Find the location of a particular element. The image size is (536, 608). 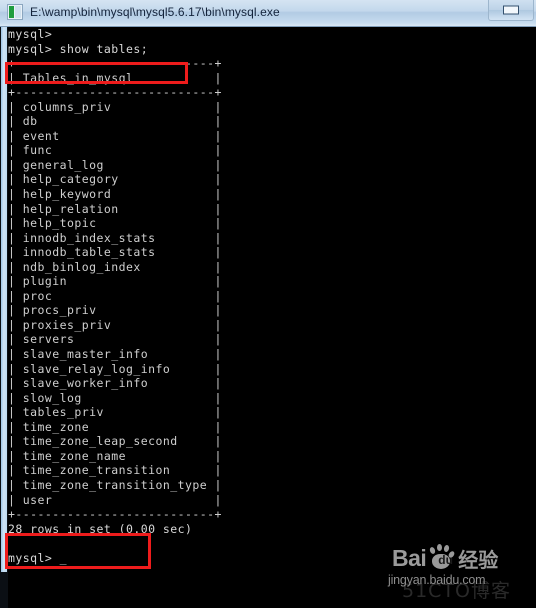

terminal-line: | time_zone_transition | is located at coordinates (115, 470).